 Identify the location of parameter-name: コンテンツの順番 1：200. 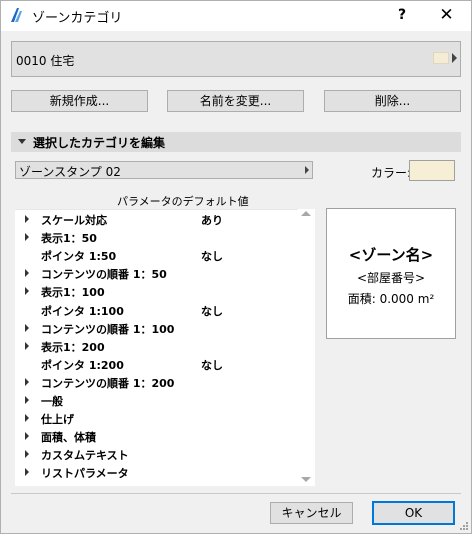
(108, 383).